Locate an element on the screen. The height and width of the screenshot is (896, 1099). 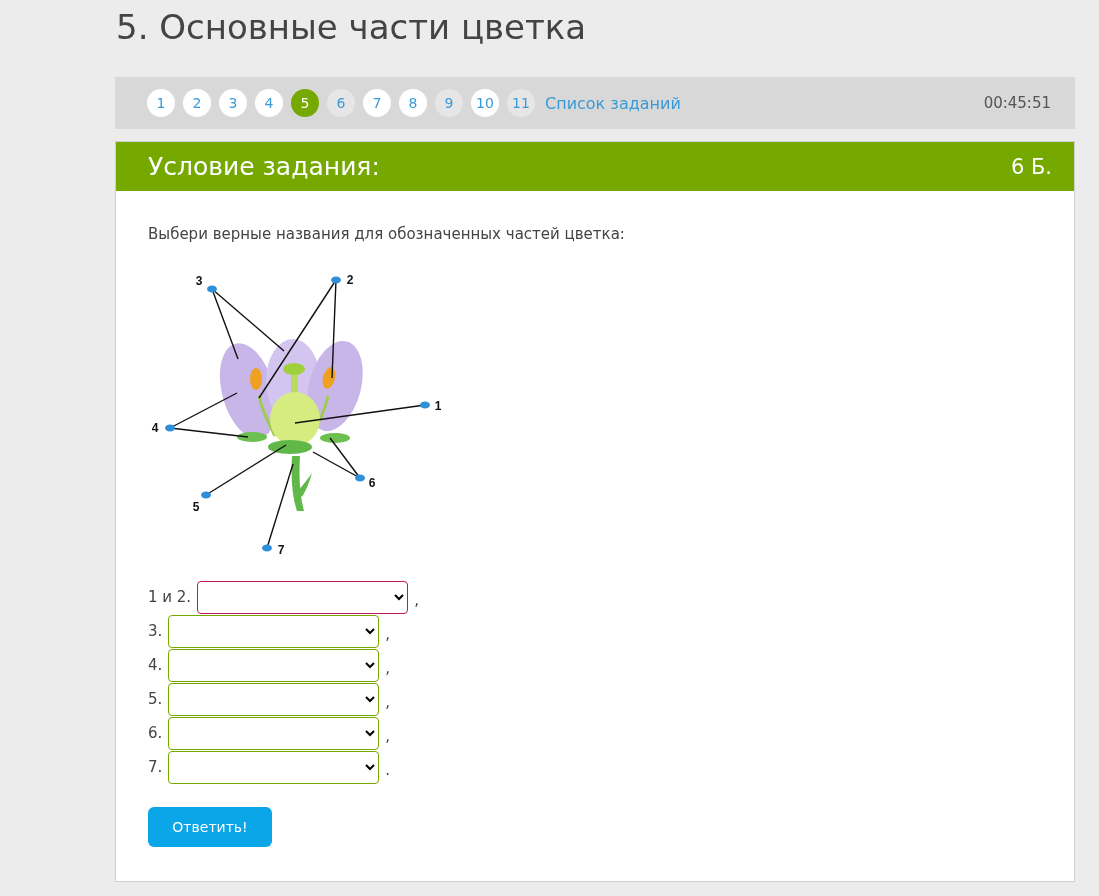
answer-label: 6. is located at coordinates (155, 733).